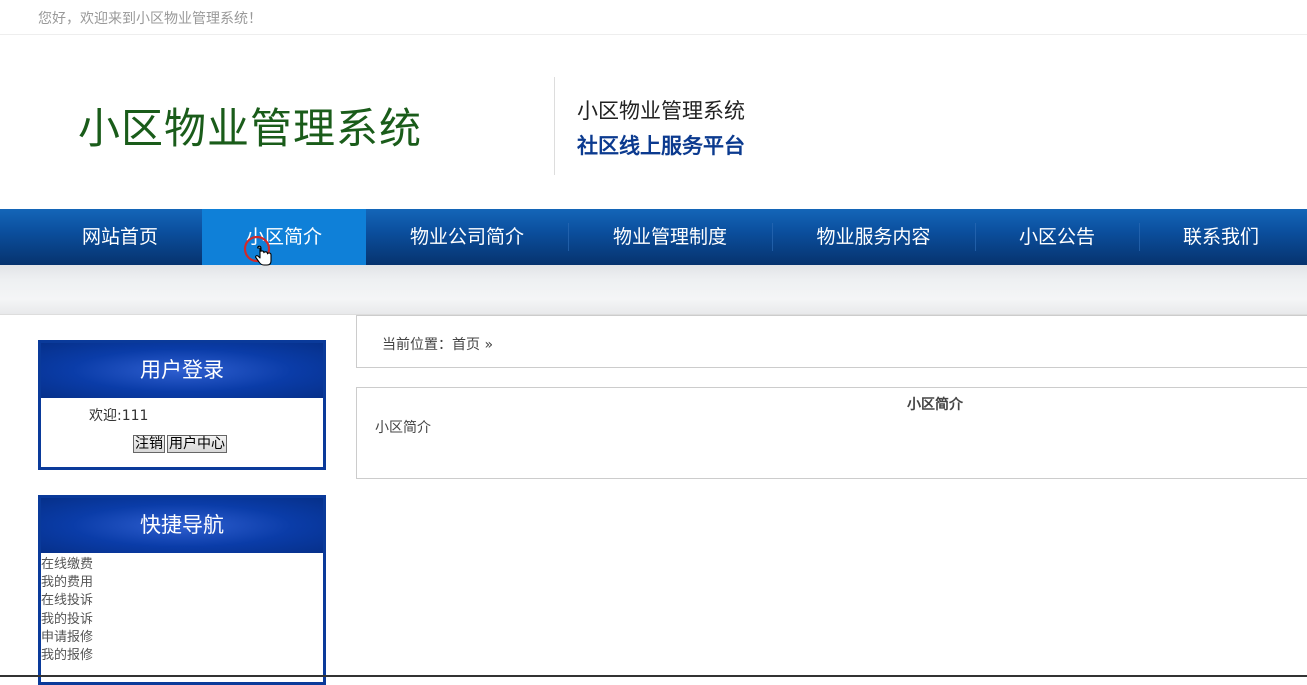 The width and height of the screenshot is (1307, 685). What do you see at coordinates (150, 19) in the screenshot?
I see `greeting-text: 您好，欢迎来到小区物业管理系统！` at bounding box center [150, 19].